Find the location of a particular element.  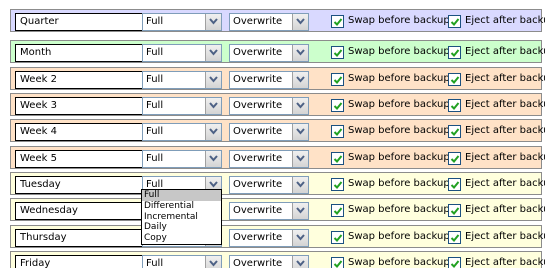

dropdown-option: Incremental is located at coordinates (181, 217).